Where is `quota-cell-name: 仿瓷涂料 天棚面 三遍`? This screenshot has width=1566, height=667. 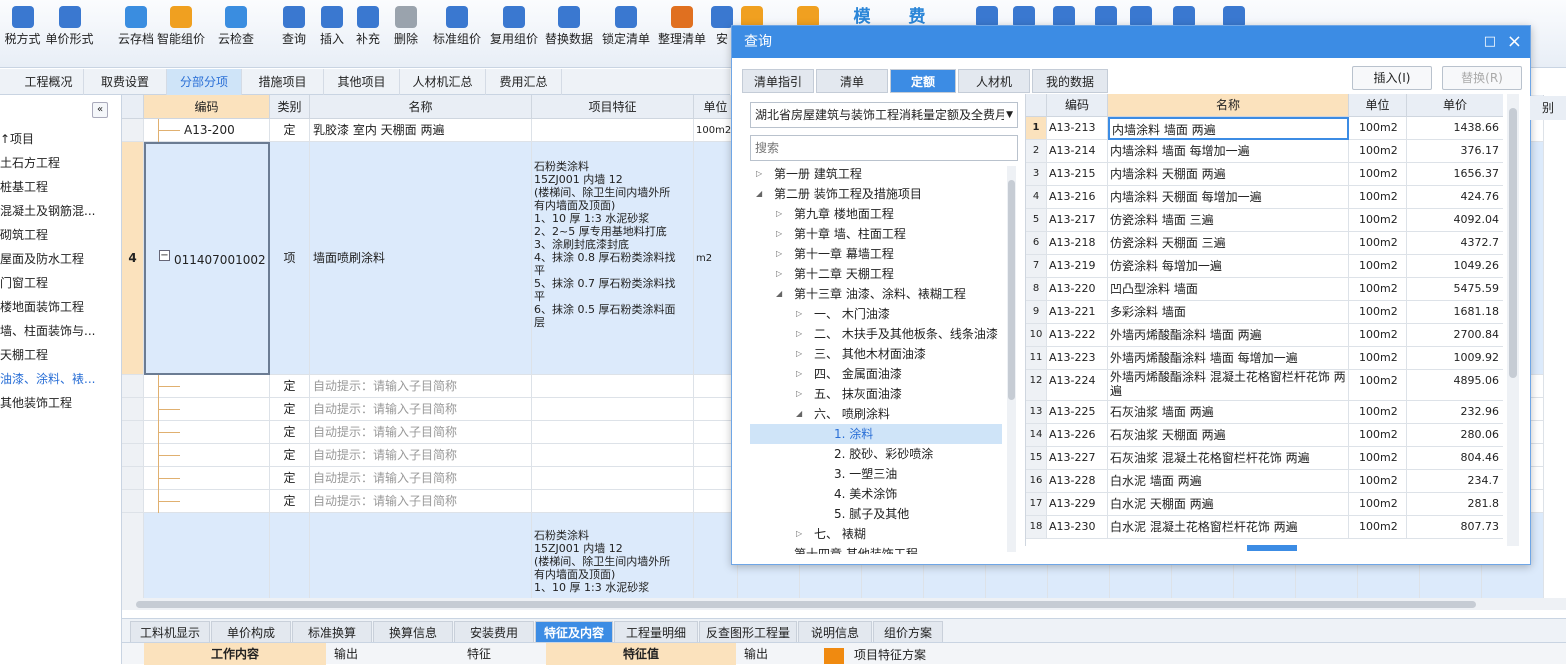 quota-cell-name: 仿瓷涂料 天棚面 三遍 is located at coordinates (1228, 243).